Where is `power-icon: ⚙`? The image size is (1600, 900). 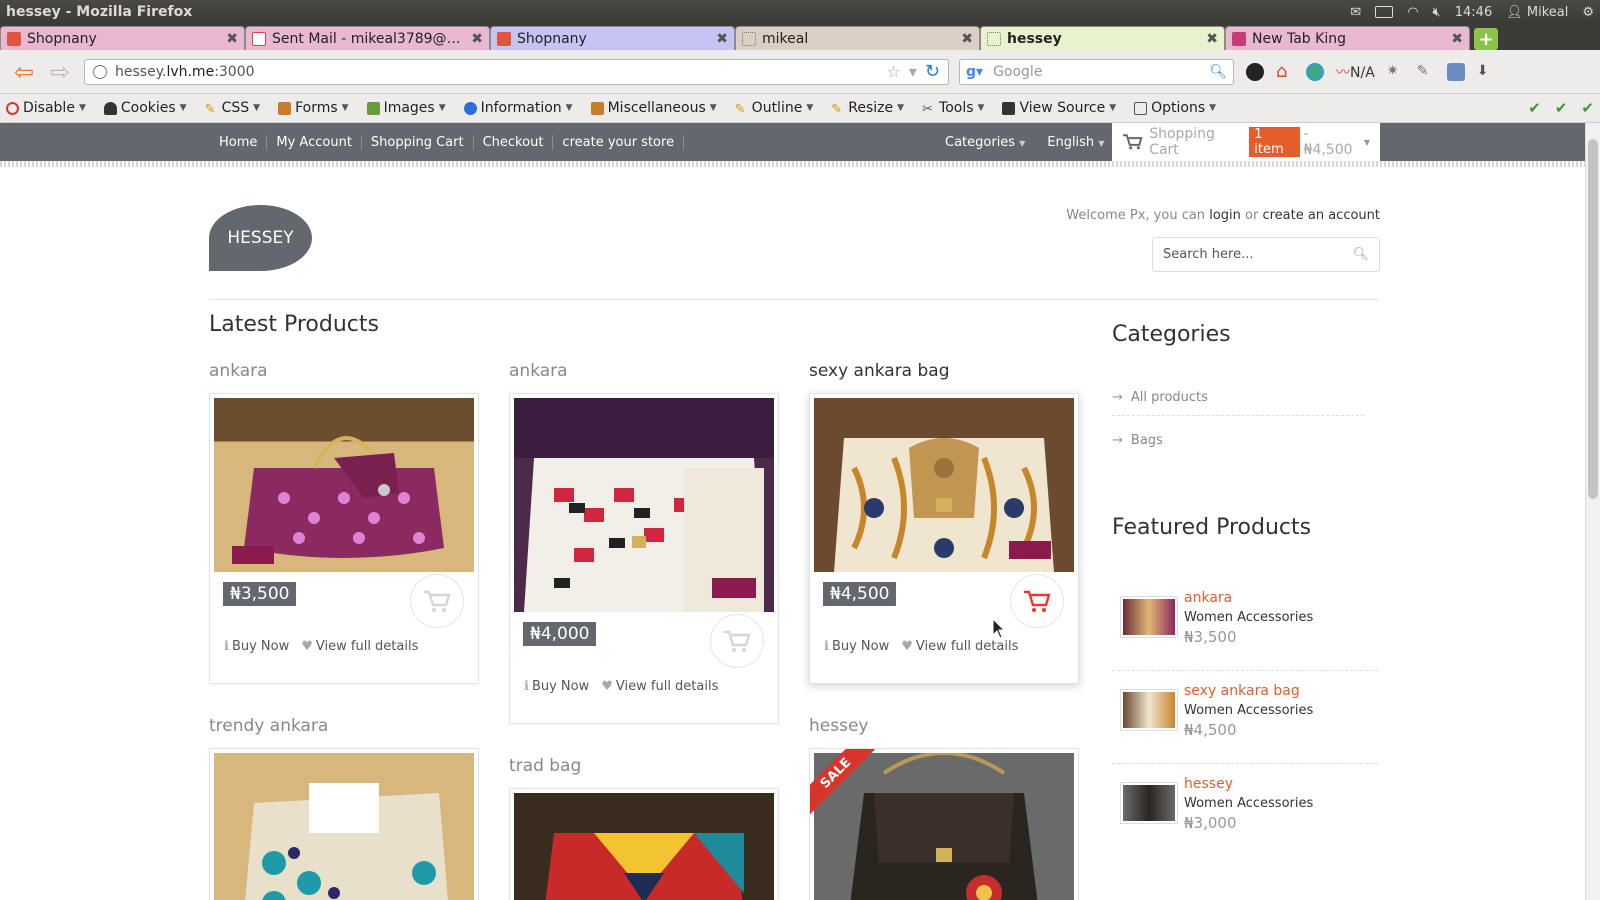
power-icon: ⚙ is located at coordinates (1588, 12).